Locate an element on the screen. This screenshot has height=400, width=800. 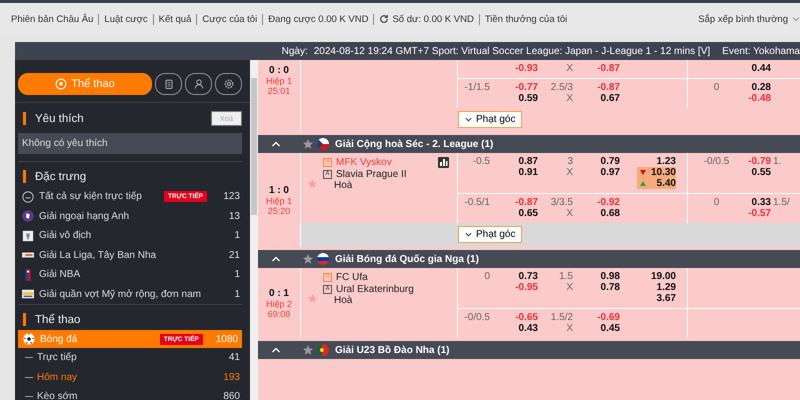
sidebar-item: Giải quần vợt Mỹ mở rộng, đơn nam 1 is located at coordinates (132, 294).